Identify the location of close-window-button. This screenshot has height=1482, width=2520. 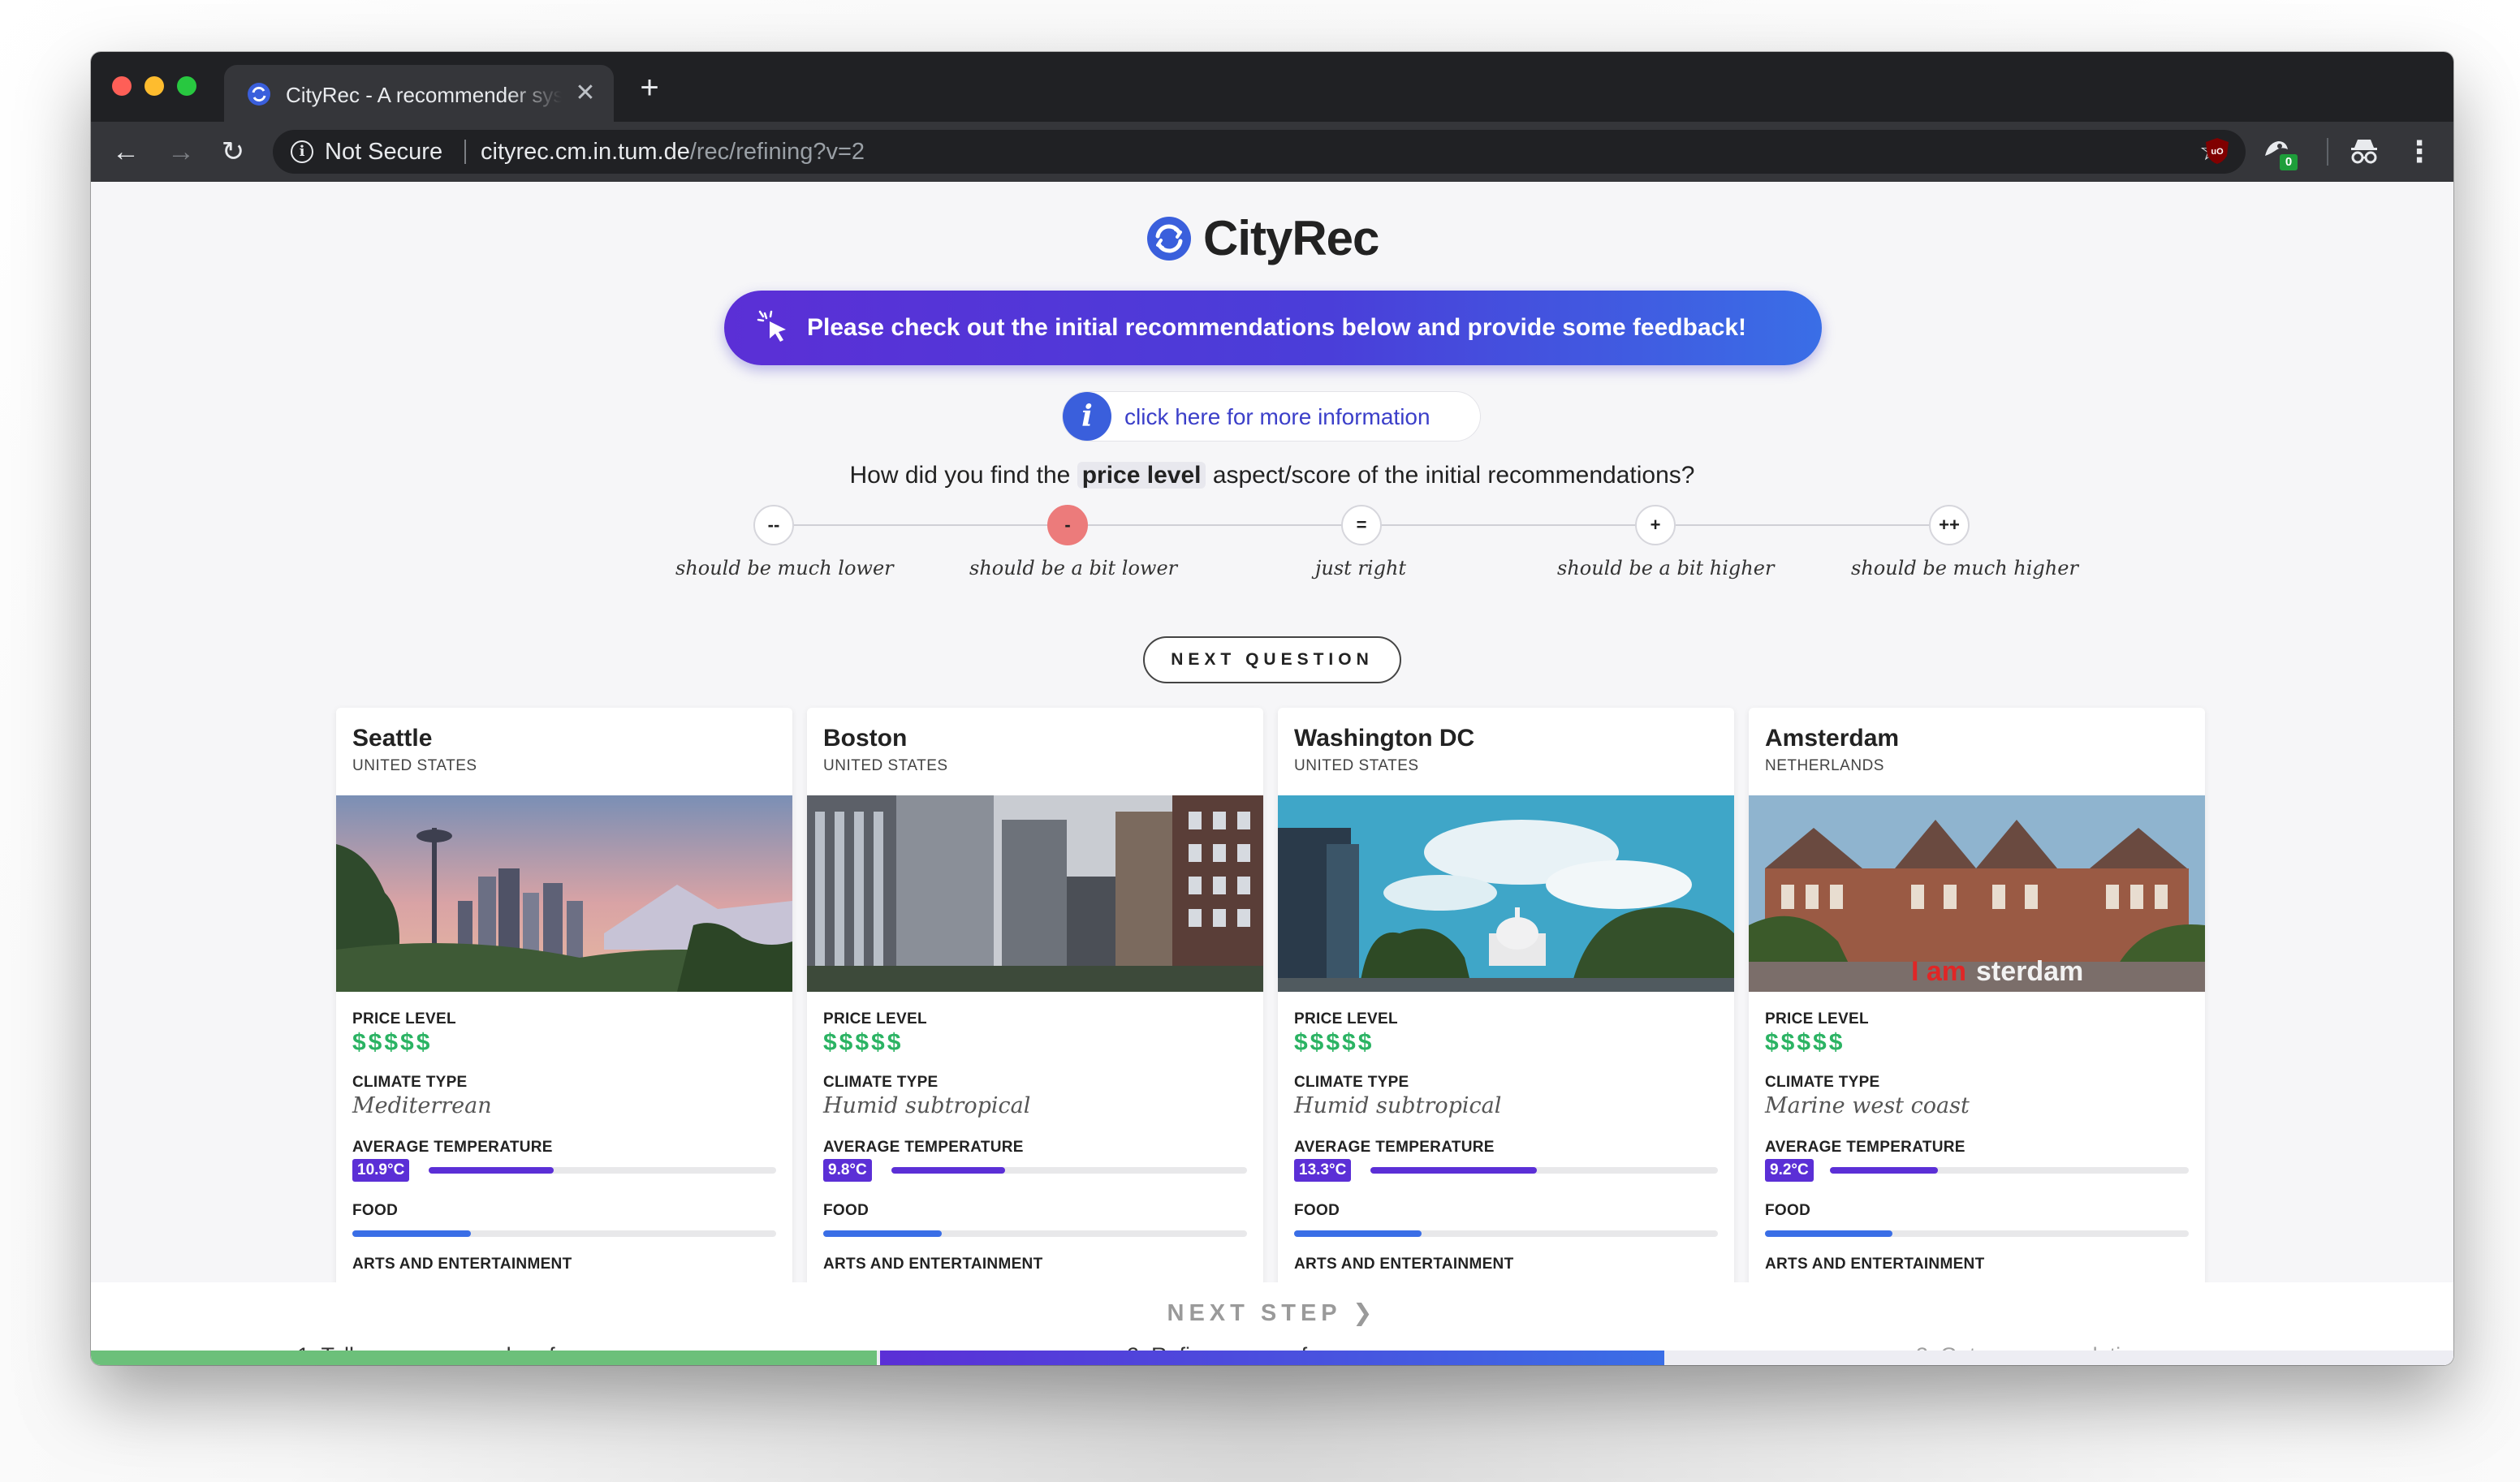
(122, 86).